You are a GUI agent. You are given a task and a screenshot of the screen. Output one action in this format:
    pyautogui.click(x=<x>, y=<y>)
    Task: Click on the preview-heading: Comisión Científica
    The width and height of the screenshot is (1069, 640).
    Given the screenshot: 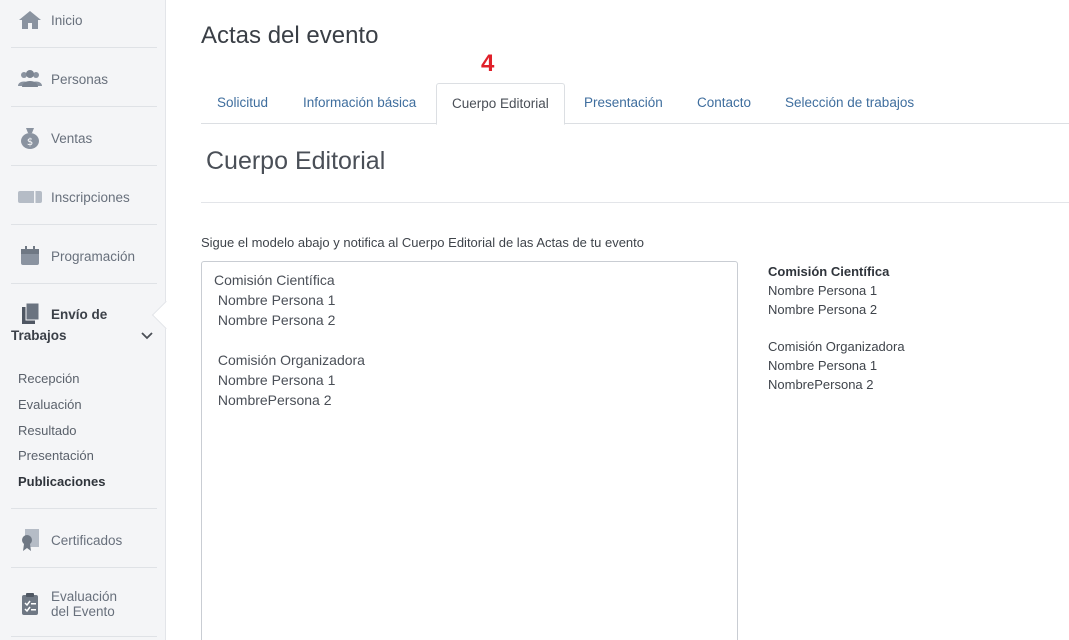 What is the action you would take?
    pyautogui.click(x=829, y=271)
    